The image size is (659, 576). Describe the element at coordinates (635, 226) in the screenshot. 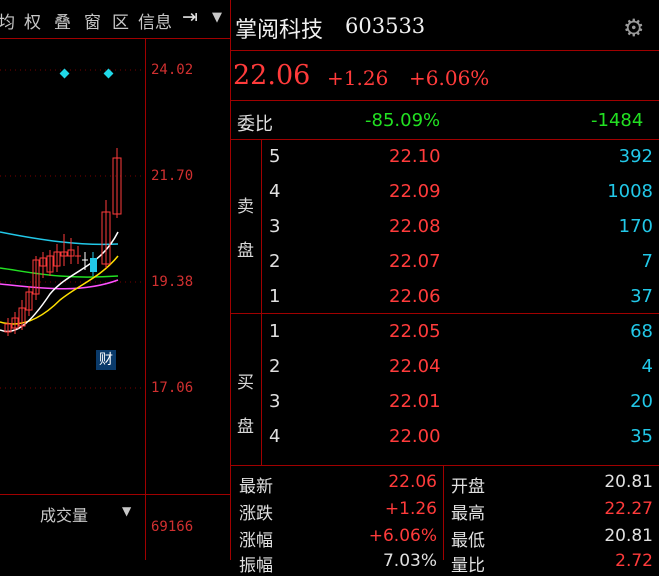

I see `ask-volume: 170` at that location.